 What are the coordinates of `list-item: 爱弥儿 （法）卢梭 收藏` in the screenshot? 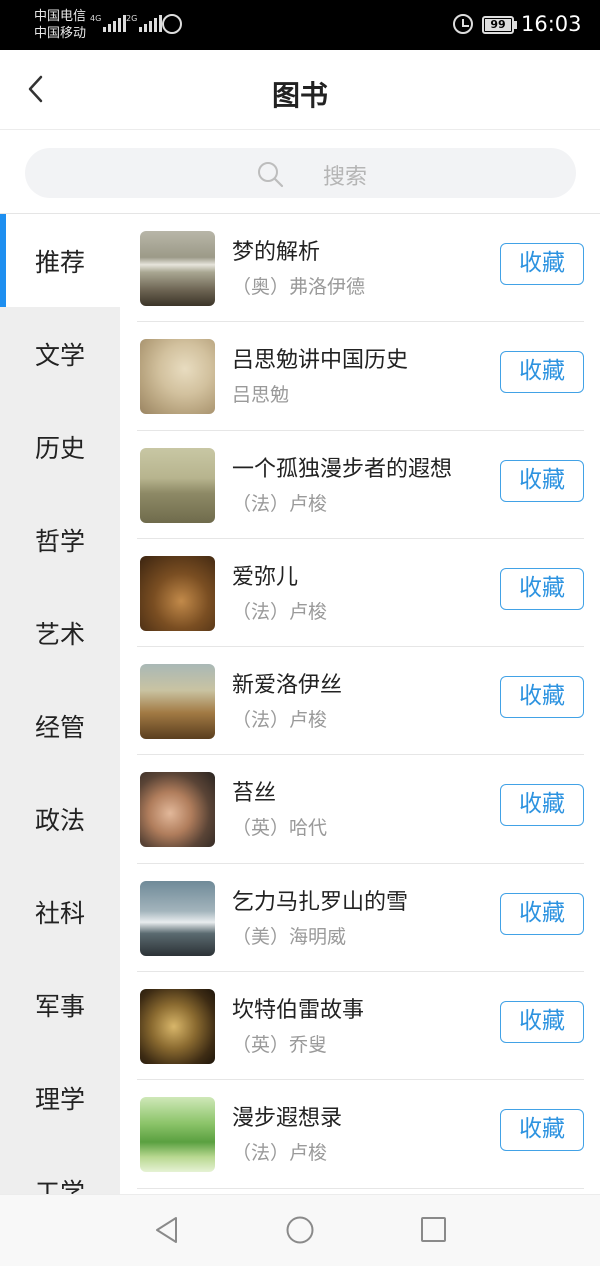 It's located at (360, 593).